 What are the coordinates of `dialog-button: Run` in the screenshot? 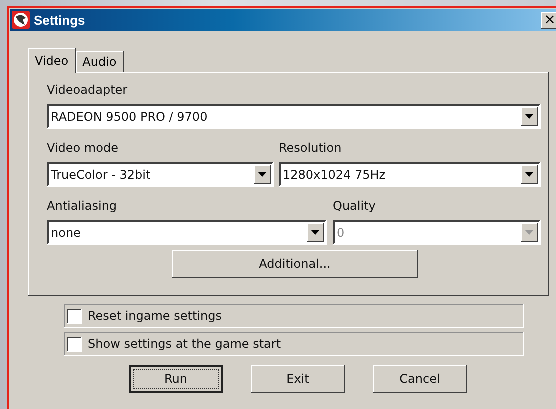 It's located at (176, 379).